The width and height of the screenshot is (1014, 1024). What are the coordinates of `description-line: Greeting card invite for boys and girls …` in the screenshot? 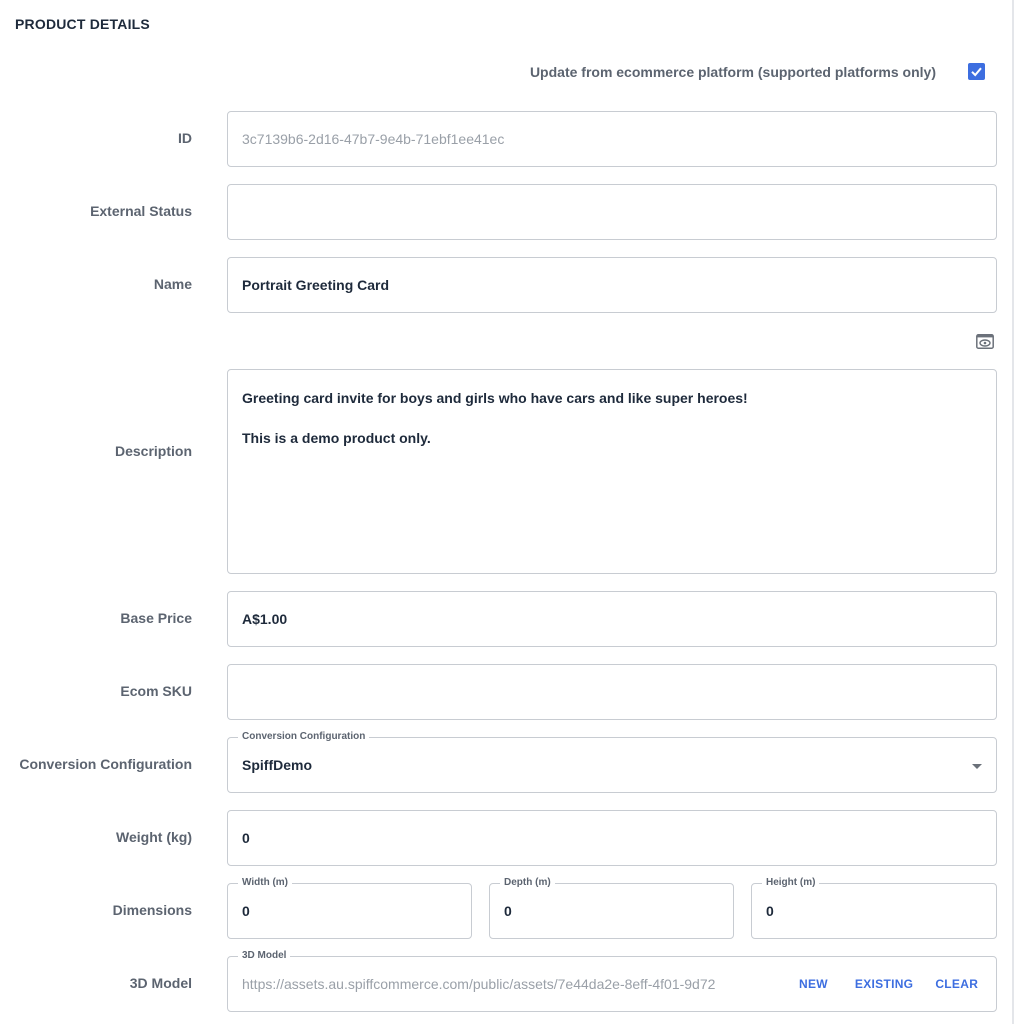 It's located at (495, 398).